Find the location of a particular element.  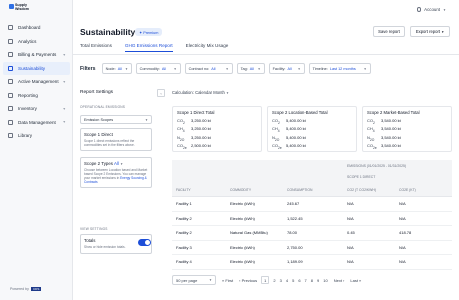

page-number: 8 is located at coordinates (312, 280).